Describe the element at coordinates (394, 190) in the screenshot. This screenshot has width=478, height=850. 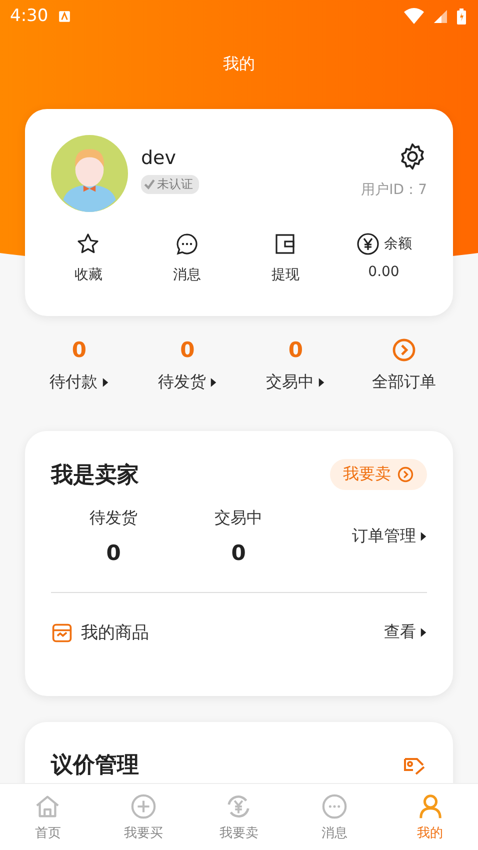
I see `user-id: 用户ID：7` at that location.